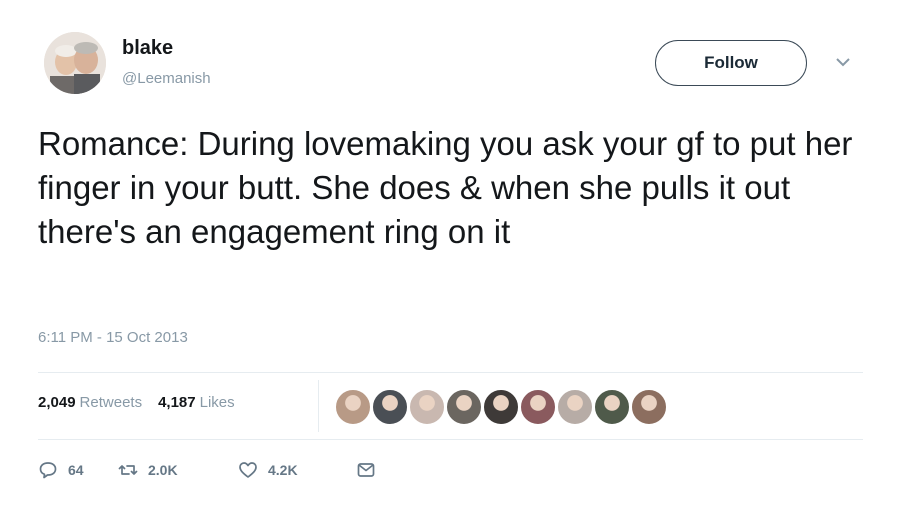 The width and height of the screenshot is (901, 510). Describe the element at coordinates (147, 48) in the screenshot. I see `user-name: blake` at that location.